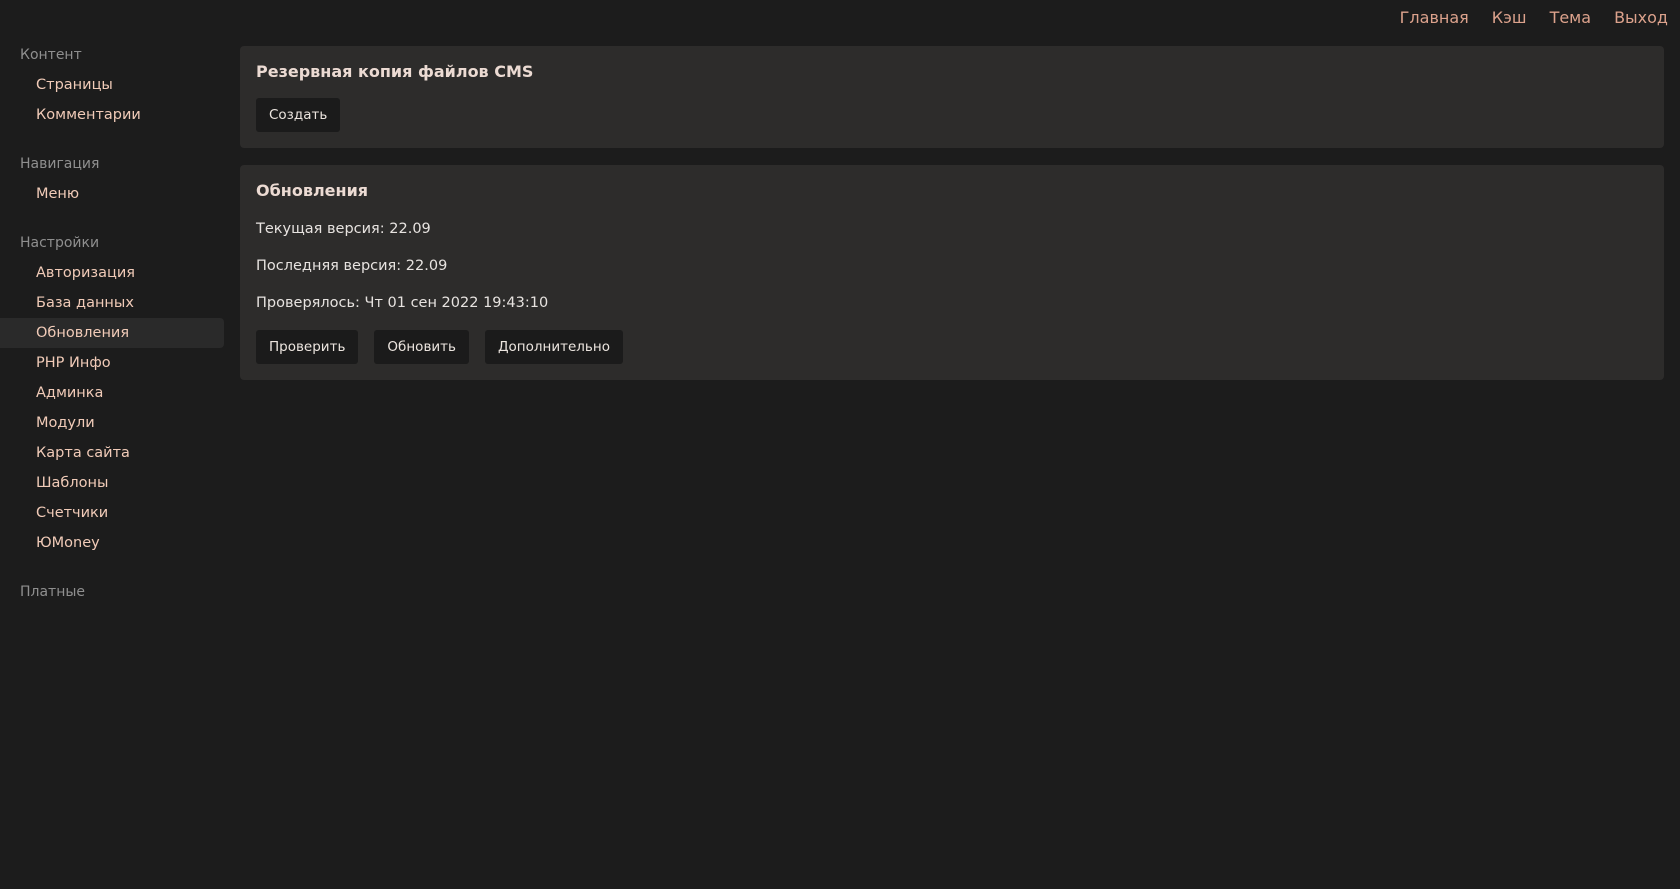  I want to click on nav-logout-link: Выход, so click(1641, 17).